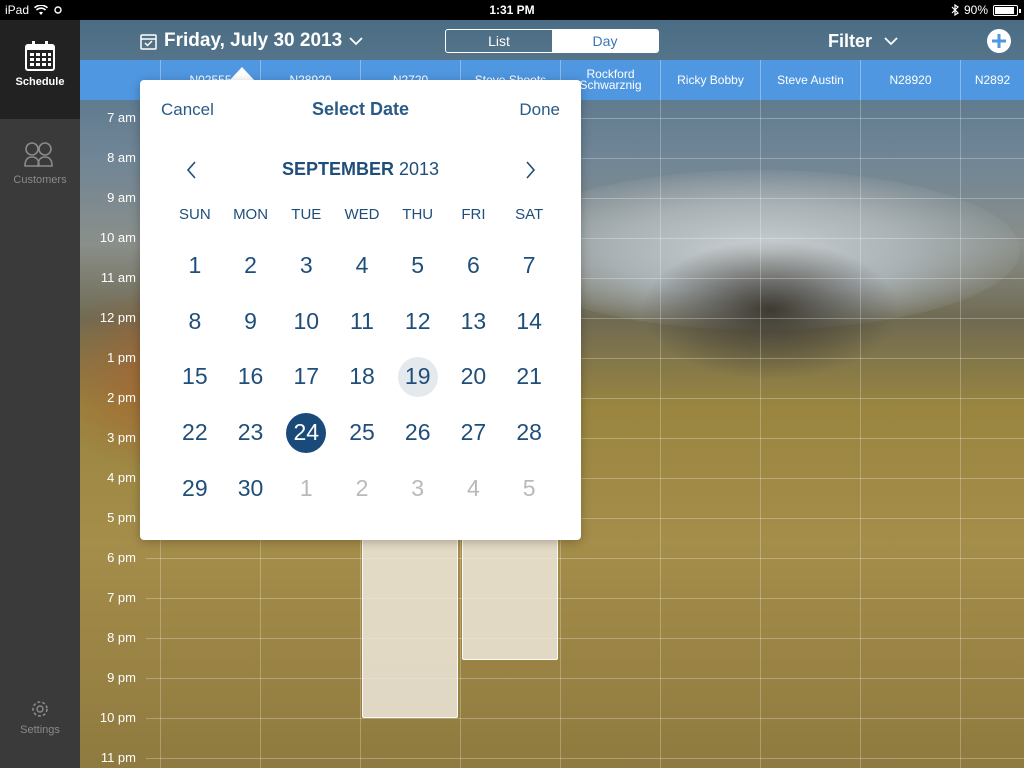 Image resolution: width=1024 pixels, height=768 pixels. What do you see at coordinates (512, 10) in the screenshot?
I see `status-bar: iPad 1:31 PM 90%` at bounding box center [512, 10].